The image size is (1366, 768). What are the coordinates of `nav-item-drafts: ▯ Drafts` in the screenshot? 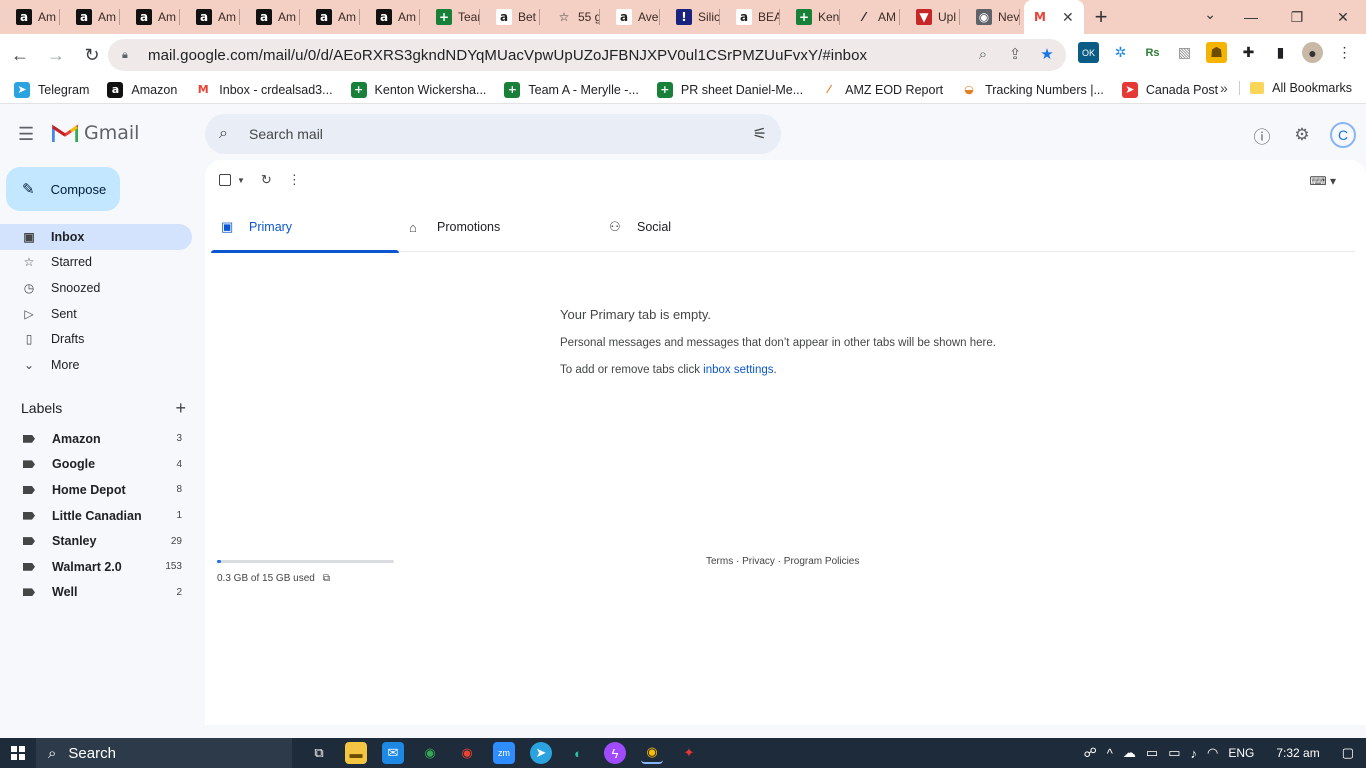 It's located at (96, 339).